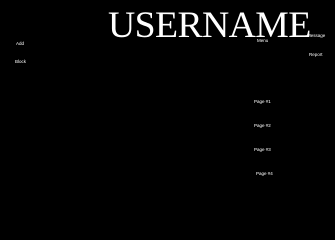 The height and width of the screenshot is (240, 335). I want to click on report-link: Report, so click(316, 55).